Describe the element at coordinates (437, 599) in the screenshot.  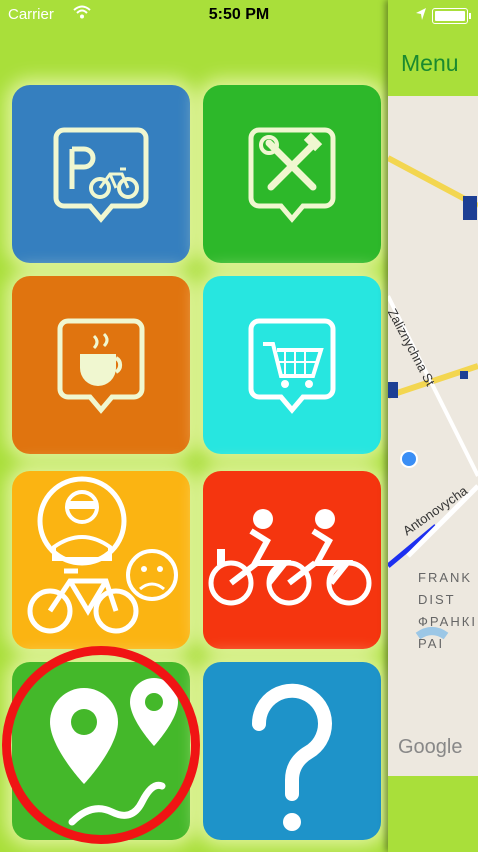
I see `map-district-label: DIST` at that location.